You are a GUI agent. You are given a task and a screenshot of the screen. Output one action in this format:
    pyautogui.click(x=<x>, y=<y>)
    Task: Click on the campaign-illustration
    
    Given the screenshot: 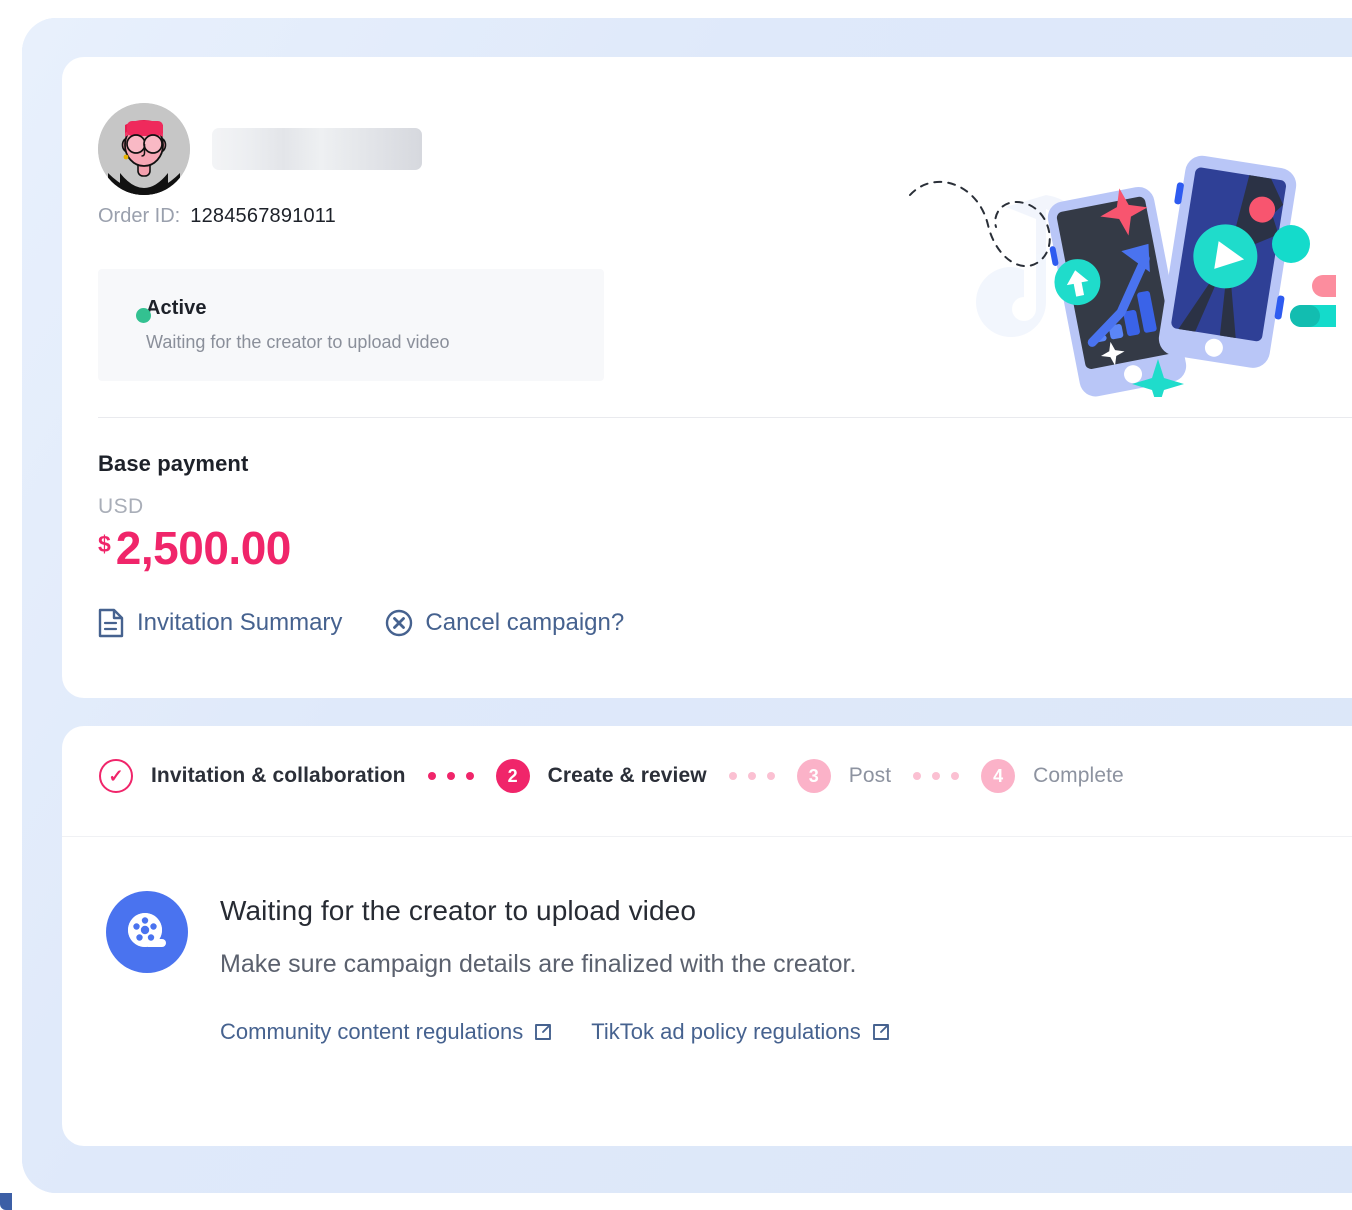 What is the action you would take?
    pyautogui.click(x=1124, y=278)
    